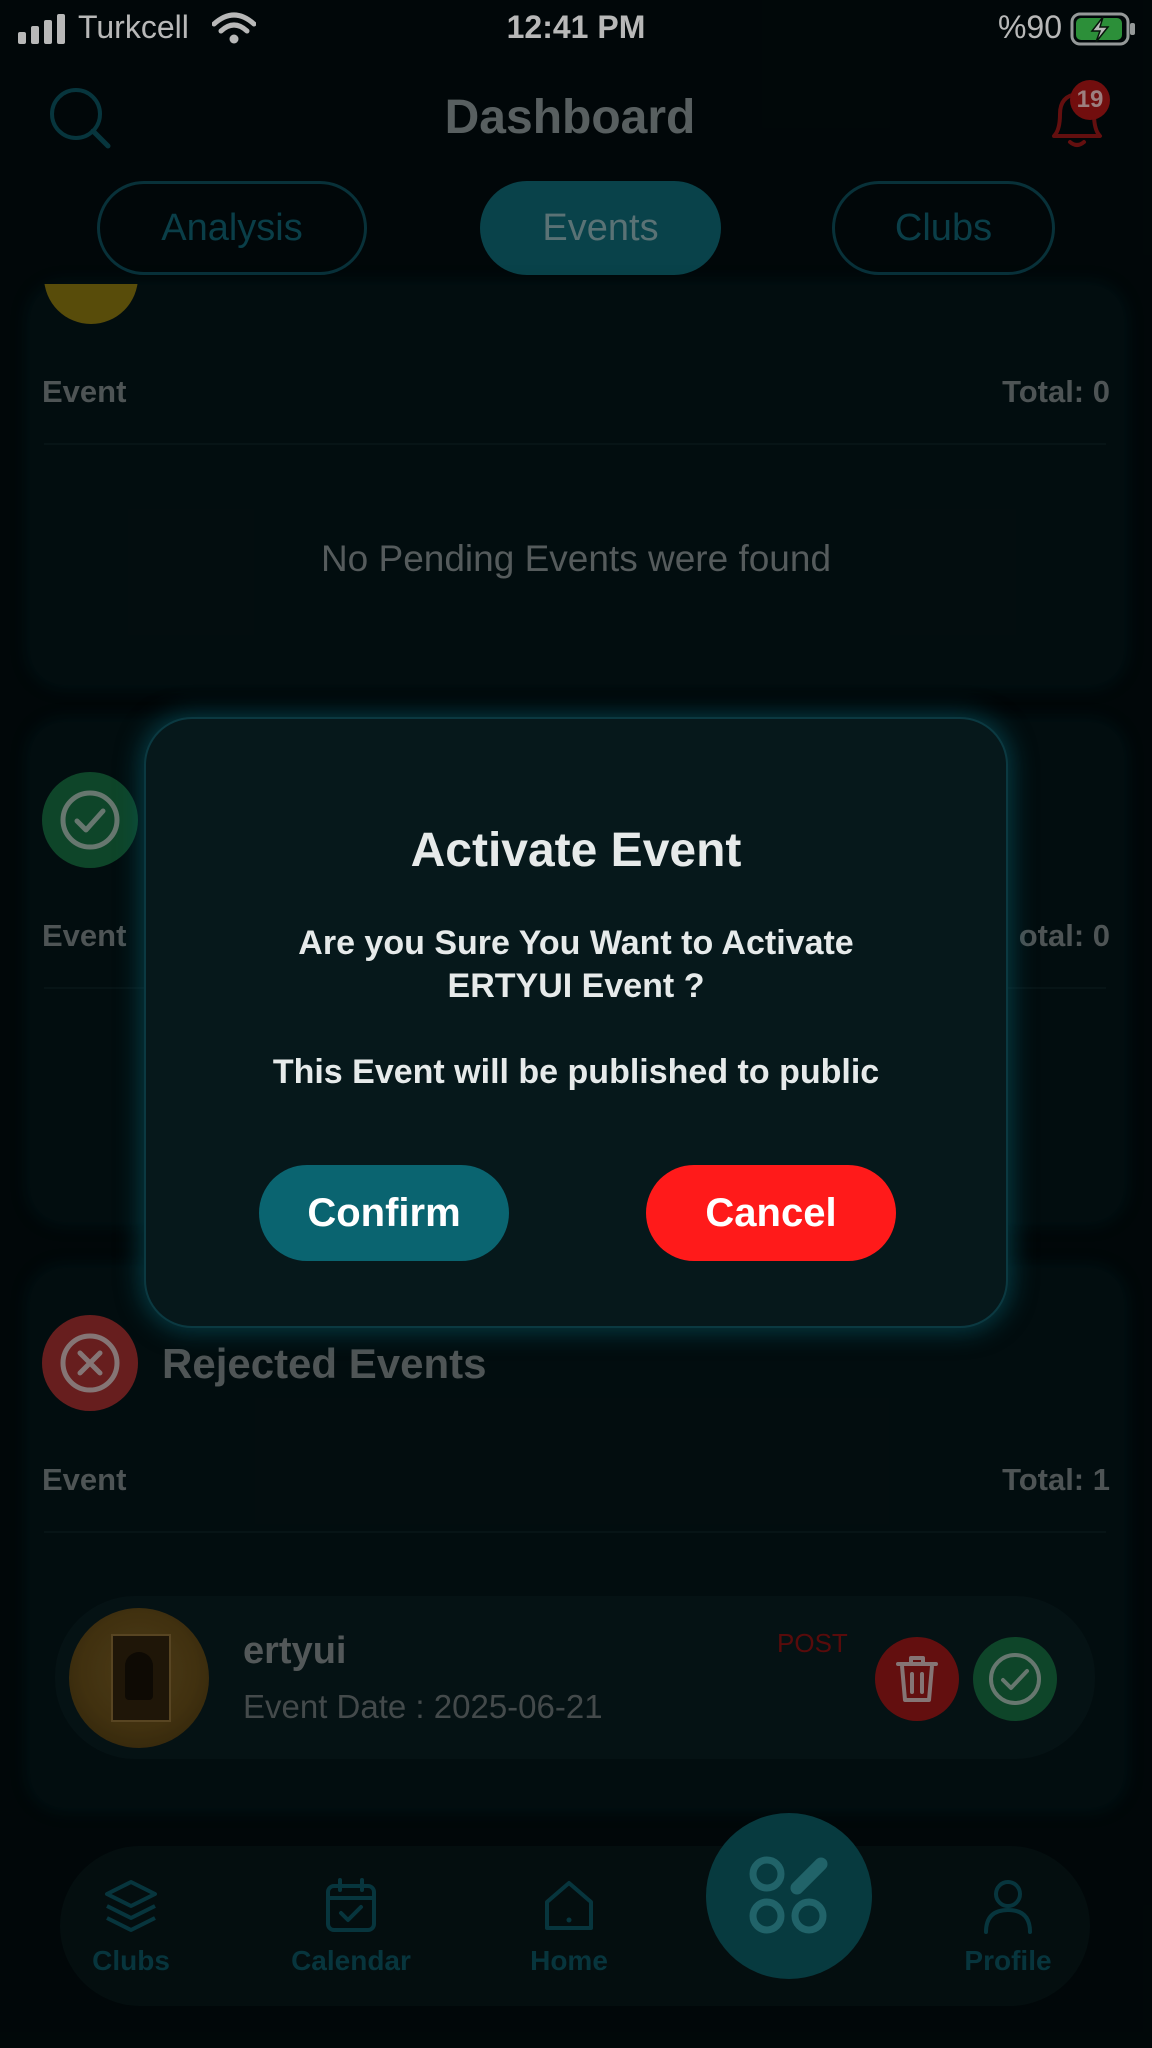 The image size is (1152, 2048). I want to click on dialog-question-line2: ERTYUI Event ?, so click(576, 986).